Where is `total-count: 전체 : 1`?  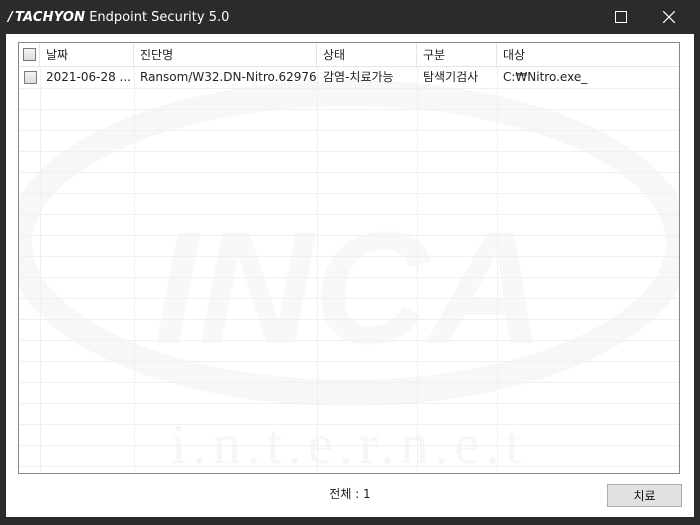
total-count: 전체 : 1 is located at coordinates (350, 494).